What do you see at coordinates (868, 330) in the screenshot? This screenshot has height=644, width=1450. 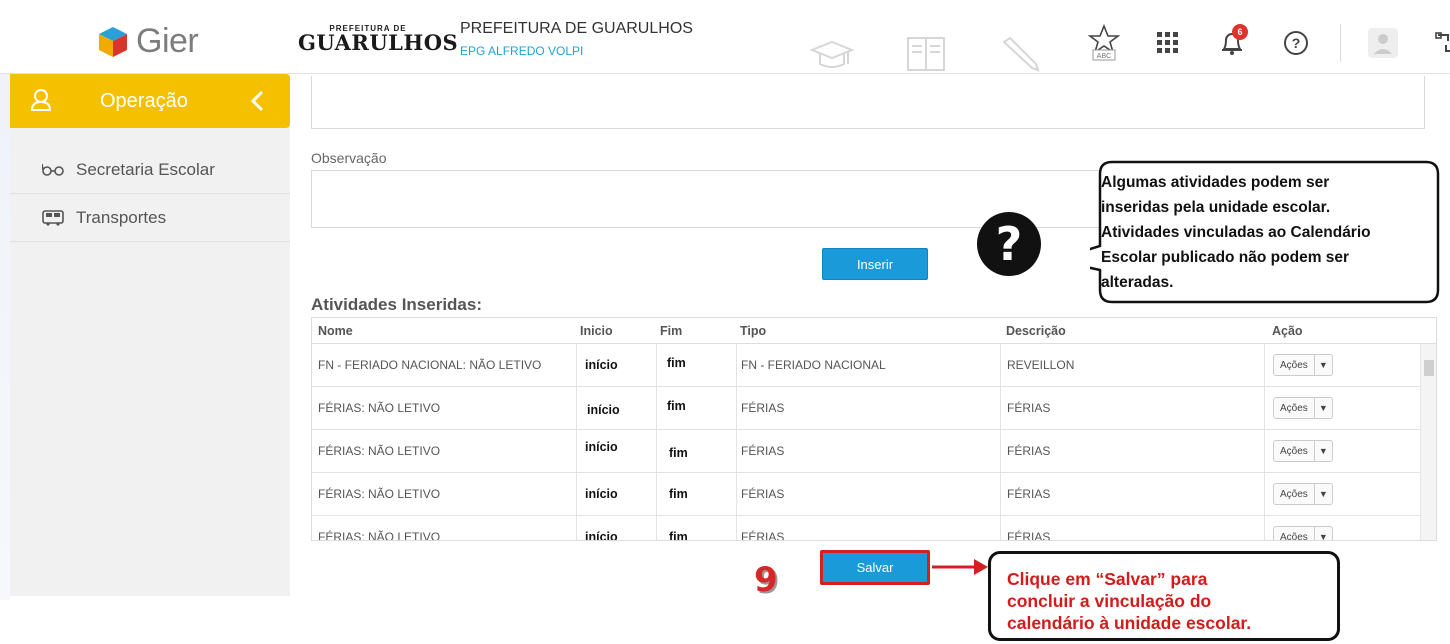 I see `col-tipo: Tipo` at bounding box center [868, 330].